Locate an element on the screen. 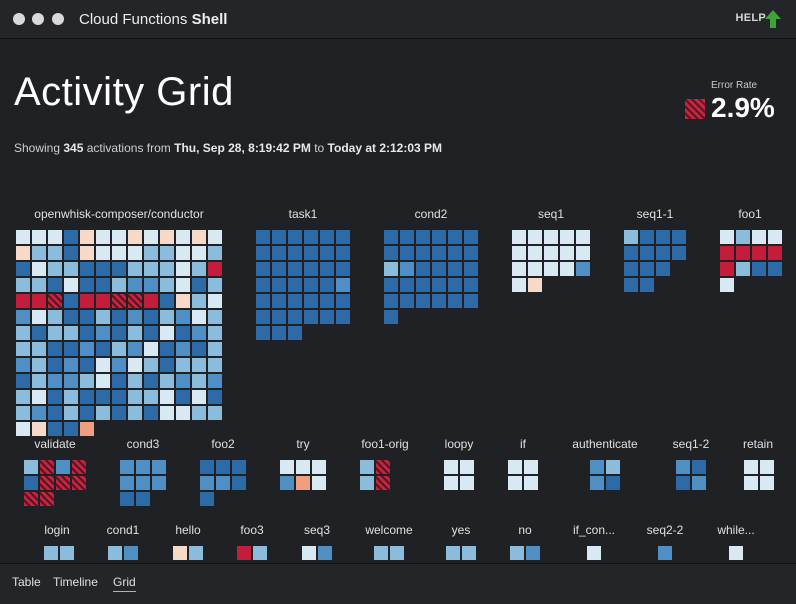 Image resolution: width=796 pixels, height=604 pixels. function-name-label: seq1-1 is located at coordinates (655, 214).